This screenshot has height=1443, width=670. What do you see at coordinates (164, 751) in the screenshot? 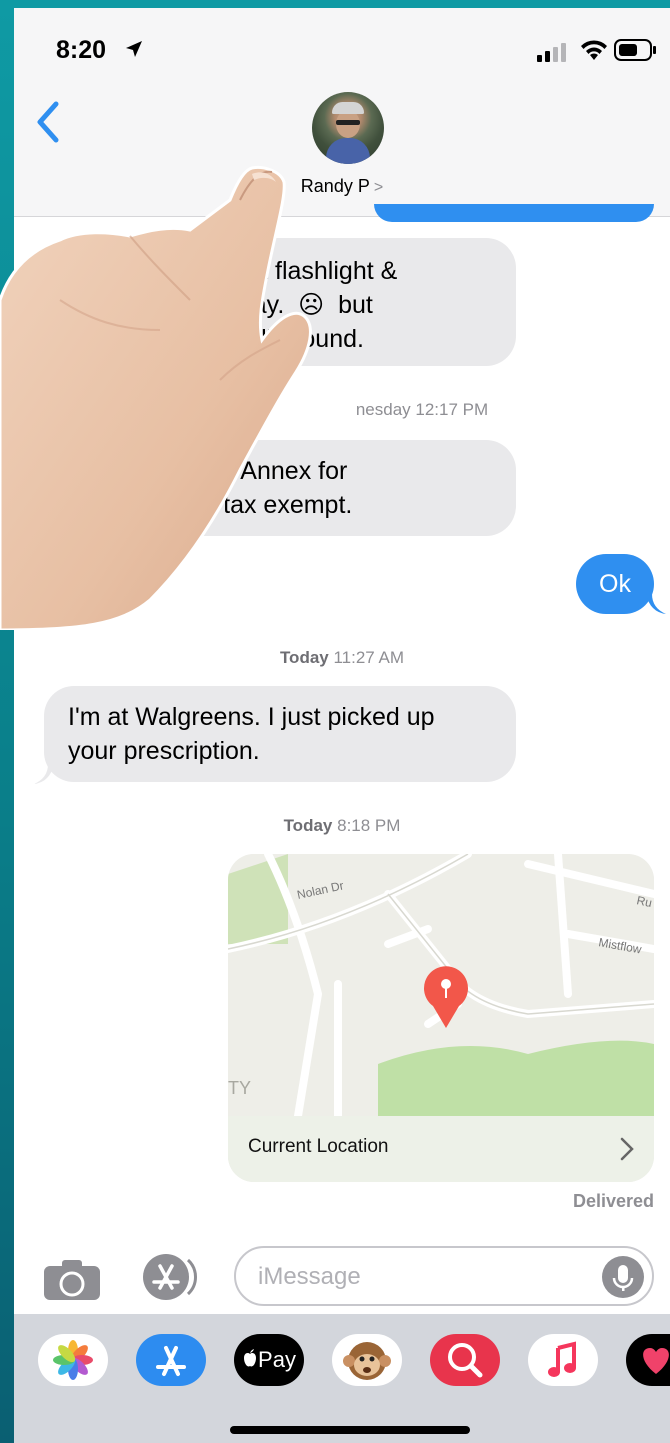
I see `message-line: your prescription.` at bounding box center [164, 751].